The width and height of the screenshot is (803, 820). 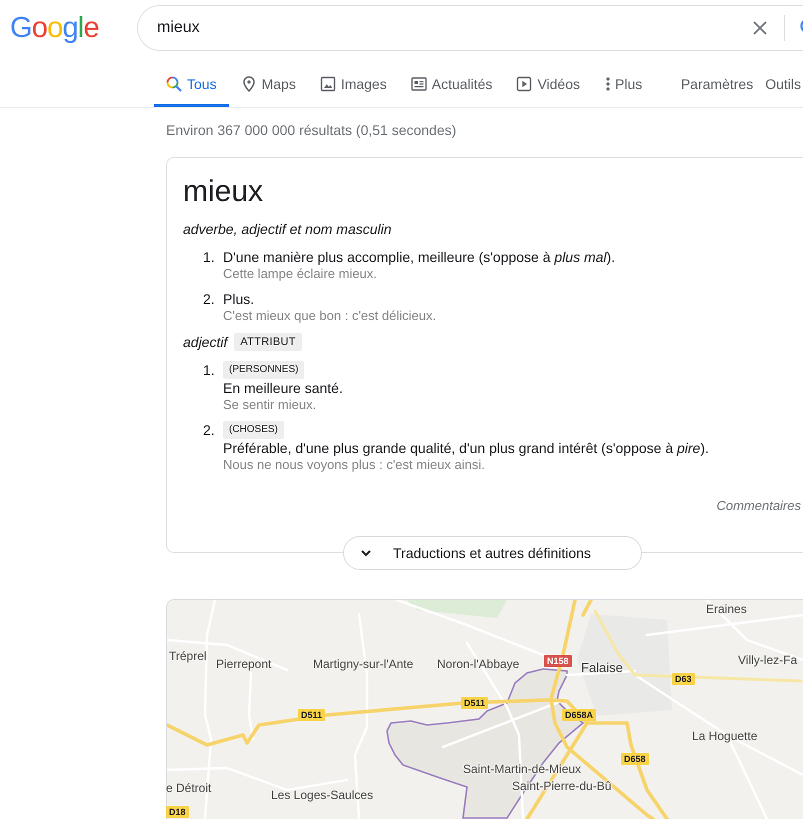 I want to click on image-icon, so click(x=328, y=84).